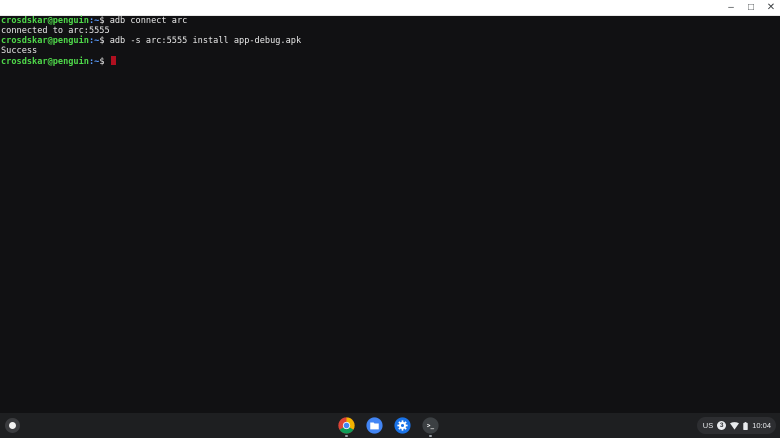  I want to click on terminal-line: Success, so click(390, 51).